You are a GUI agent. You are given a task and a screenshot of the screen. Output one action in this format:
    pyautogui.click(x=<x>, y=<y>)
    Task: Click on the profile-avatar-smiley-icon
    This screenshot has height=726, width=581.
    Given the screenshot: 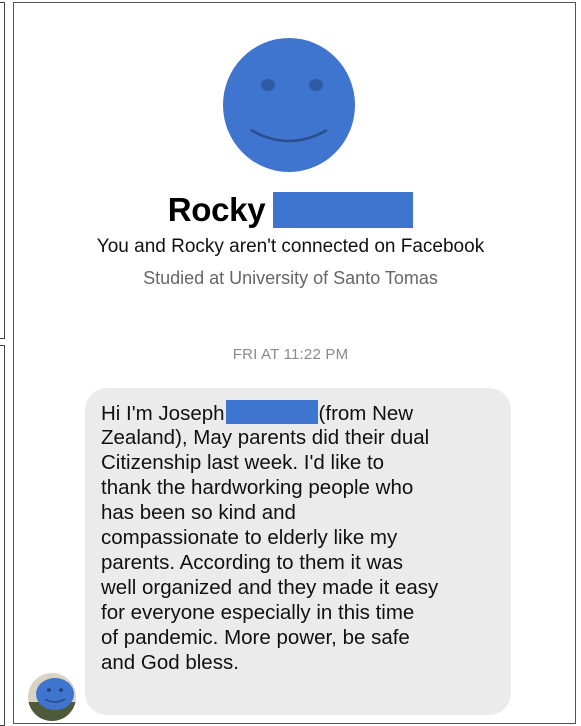 What is the action you would take?
    pyautogui.click(x=289, y=105)
    